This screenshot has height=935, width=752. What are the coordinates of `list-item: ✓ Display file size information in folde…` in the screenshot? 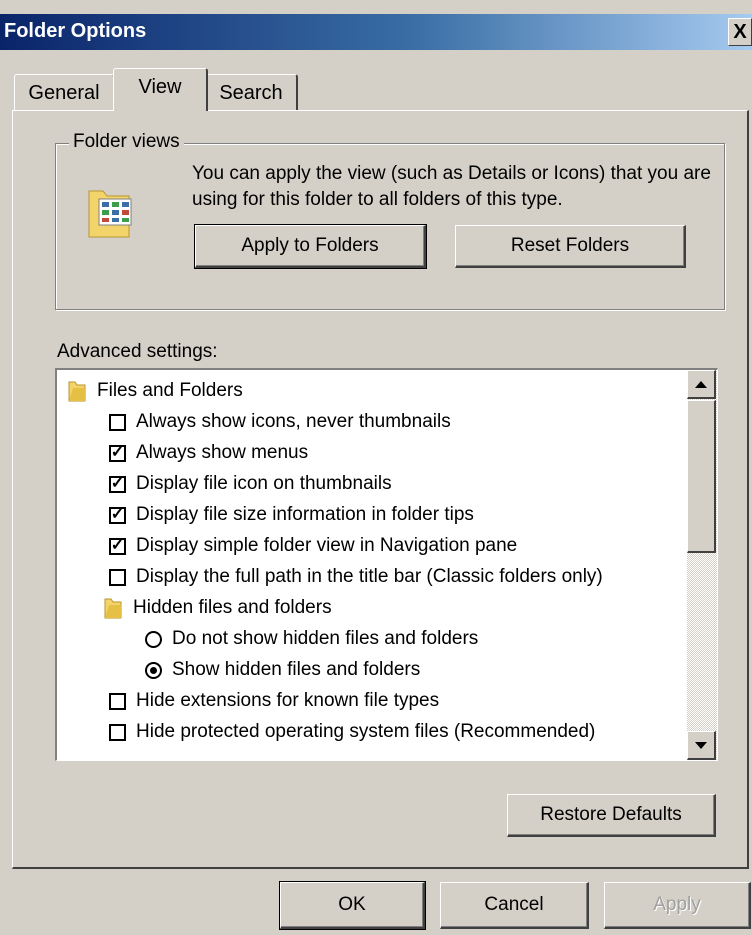 It's located at (291, 515).